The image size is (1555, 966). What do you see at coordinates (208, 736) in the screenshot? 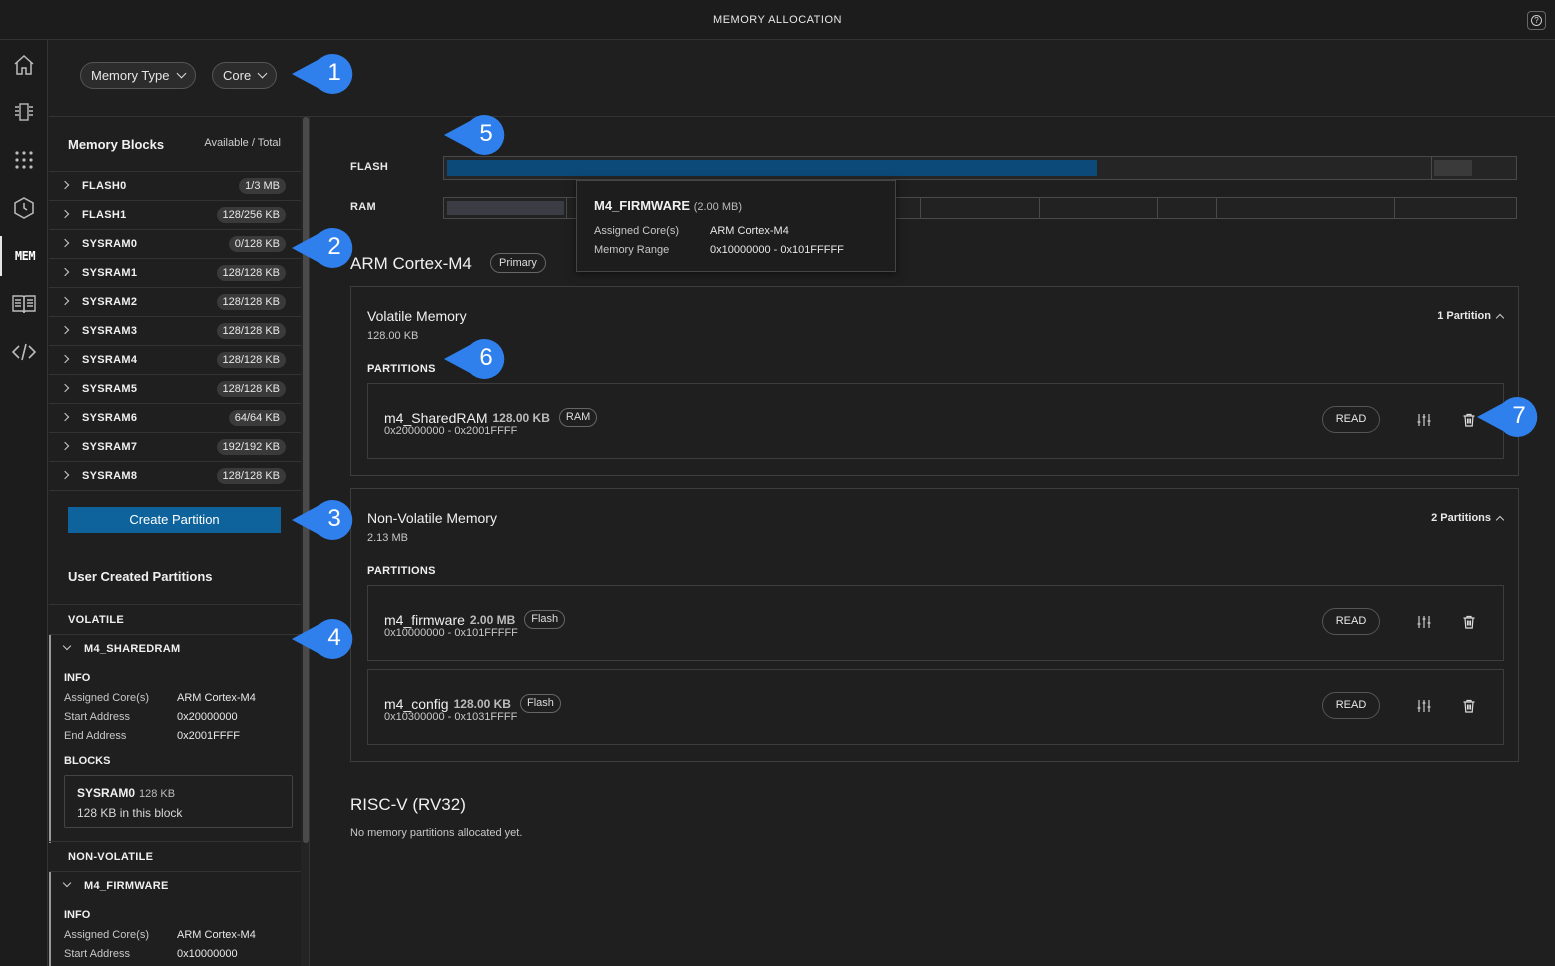
I see `end-address-value: 0x2001FFFF` at bounding box center [208, 736].